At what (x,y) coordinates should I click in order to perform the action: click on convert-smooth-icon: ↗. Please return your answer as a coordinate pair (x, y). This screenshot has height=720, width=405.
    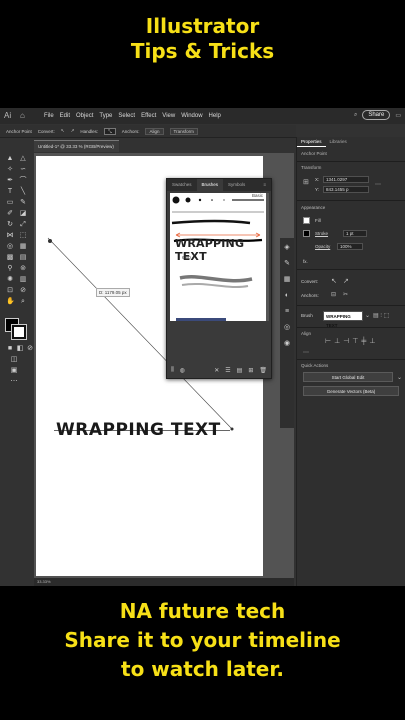
    Looking at the image, I should click on (73, 131).